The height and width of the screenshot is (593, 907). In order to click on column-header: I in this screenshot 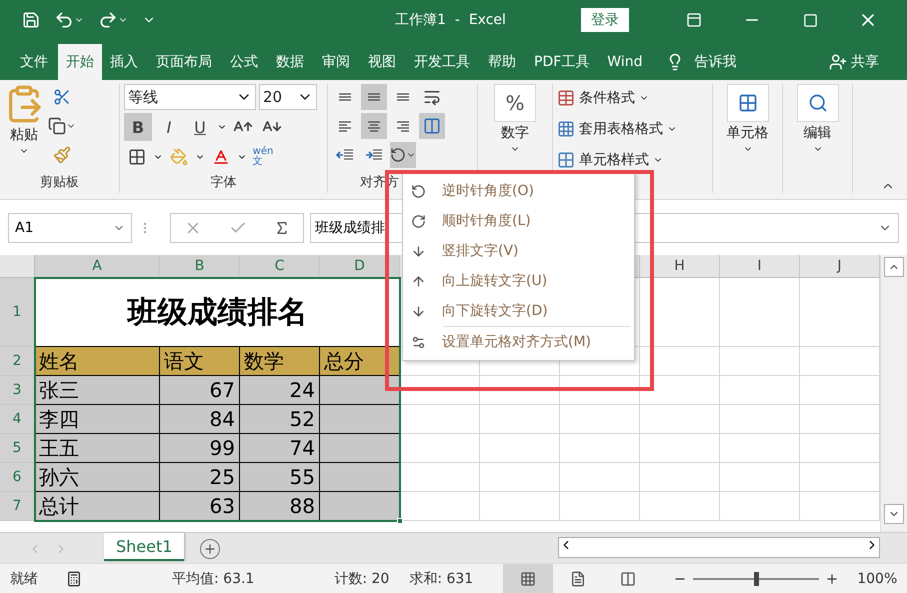, I will do `click(760, 266)`.